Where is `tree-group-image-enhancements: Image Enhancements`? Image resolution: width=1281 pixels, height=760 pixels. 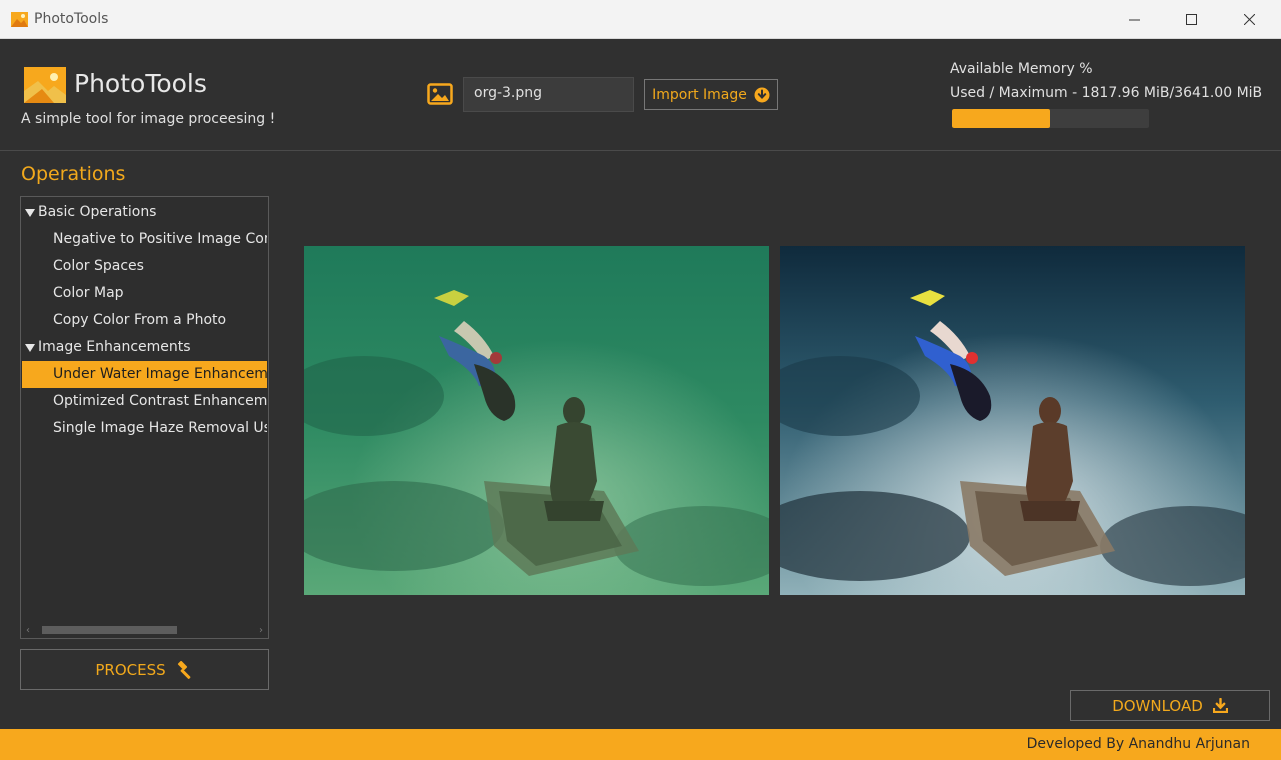 tree-group-image-enhancements: Image Enhancements is located at coordinates (144, 347).